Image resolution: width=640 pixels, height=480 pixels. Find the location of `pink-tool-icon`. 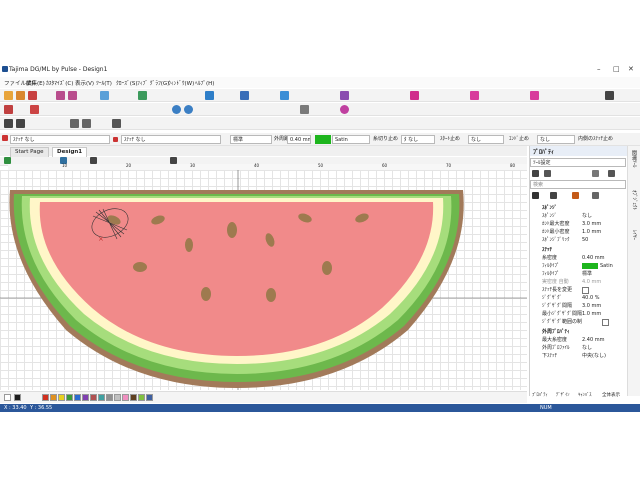

pink-tool-icon is located at coordinates (474, 95).